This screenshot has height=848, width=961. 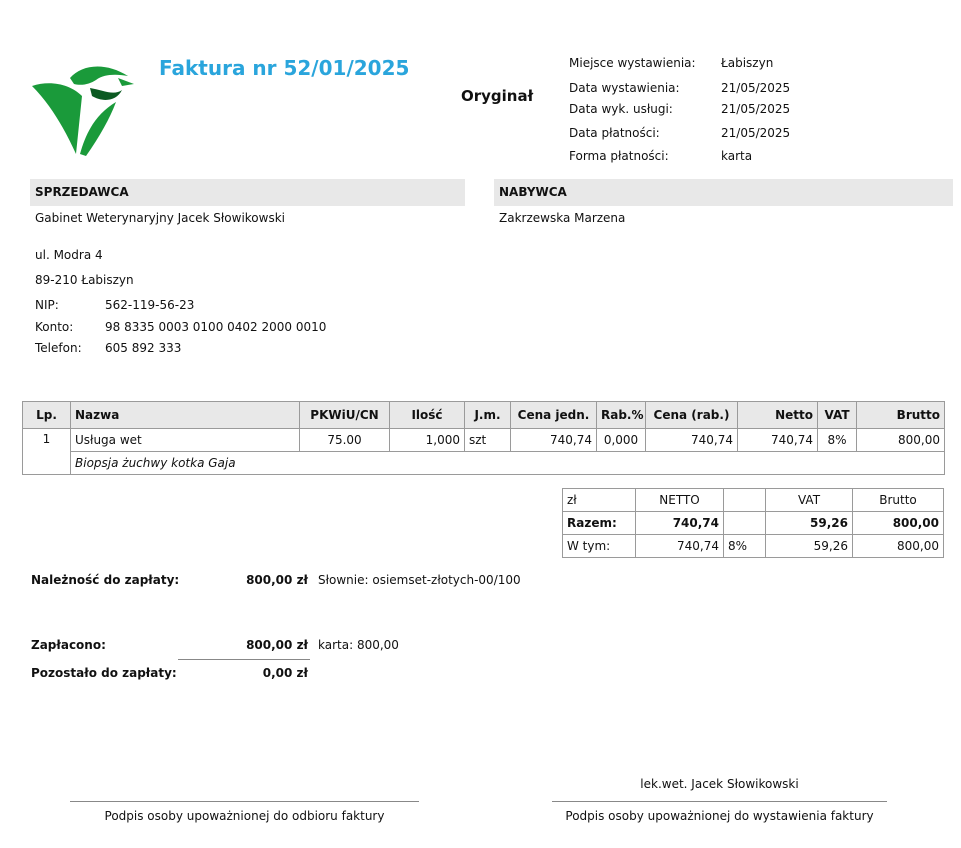 What do you see at coordinates (744, 500) in the screenshot?
I see `sum-col-rate` at bounding box center [744, 500].